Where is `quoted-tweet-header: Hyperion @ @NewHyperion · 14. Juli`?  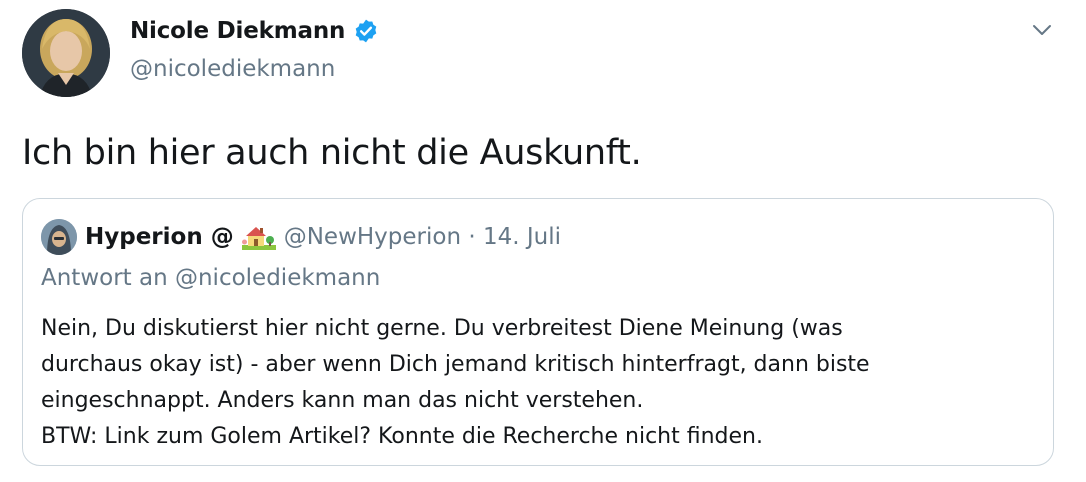 quoted-tweet-header: Hyperion @ @NewHyperion · 14. Juli is located at coordinates (301, 237).